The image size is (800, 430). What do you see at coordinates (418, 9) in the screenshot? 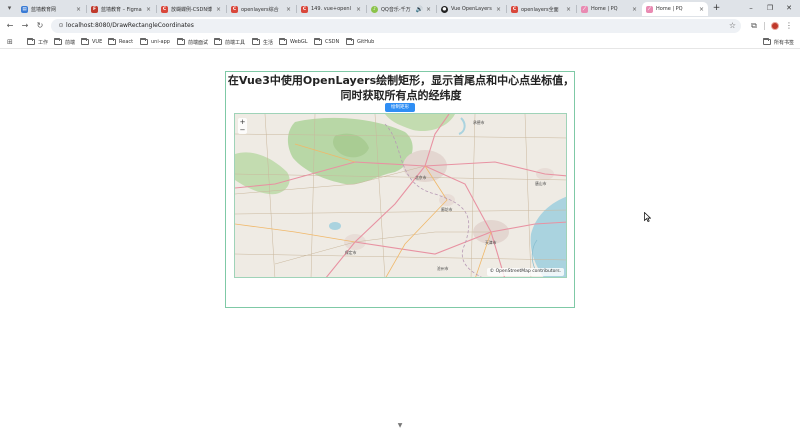
I see `speaker-icon: 🔊` at bounding box center [418, 9].